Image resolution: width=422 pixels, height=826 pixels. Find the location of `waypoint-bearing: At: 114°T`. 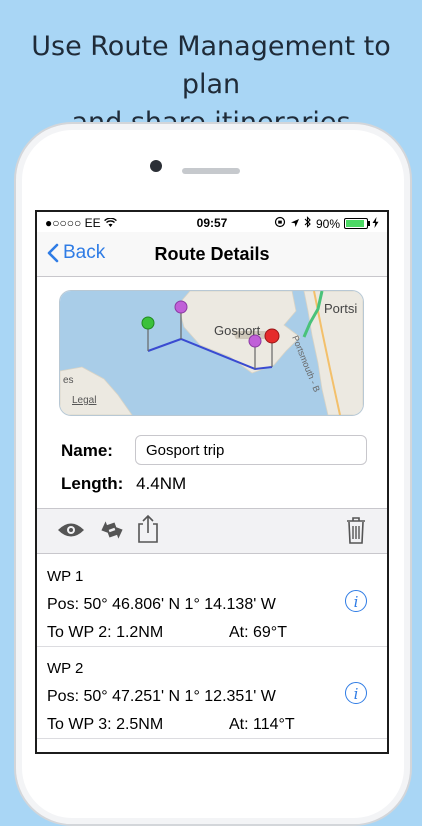

waypoint-bearing: At: 114°T is located at coordinates (262, 724).